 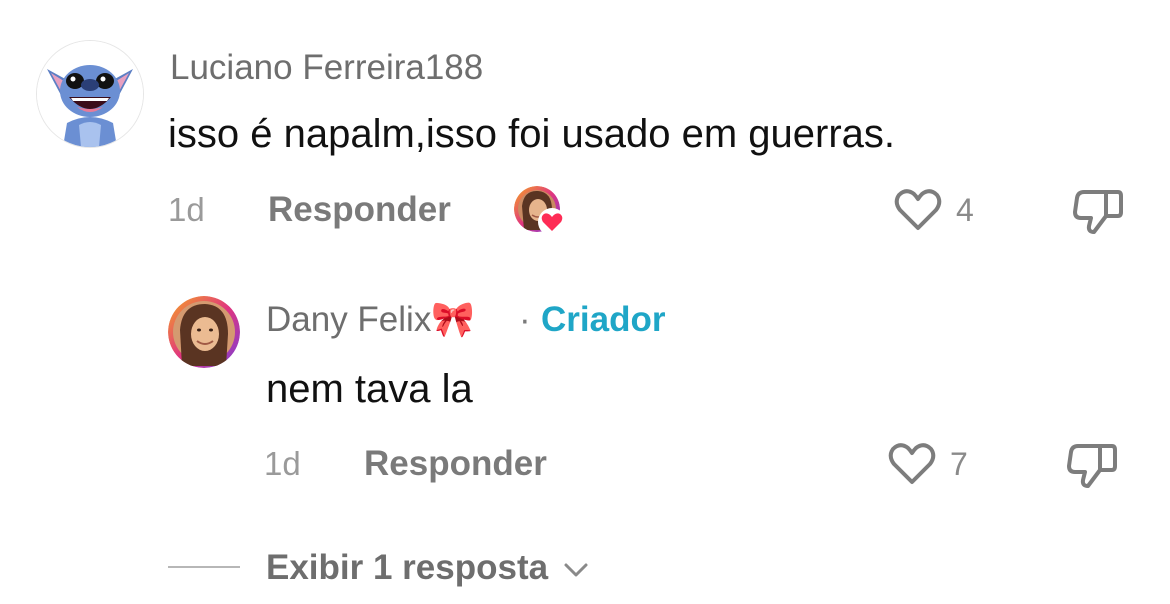 I want to click on creator-badge: Criador, so click(x=603, y=319).